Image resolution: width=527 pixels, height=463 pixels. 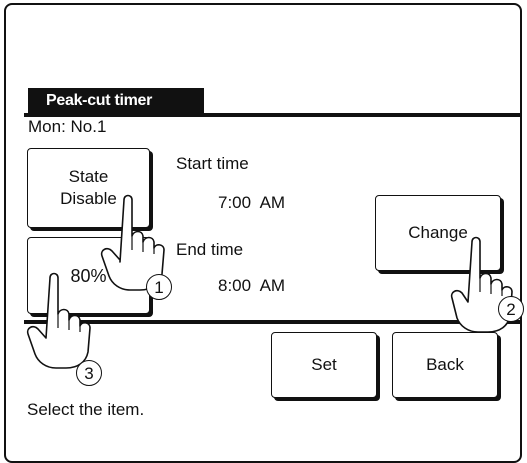 What do you see at coordinates (252, 202) in the screenshot?
I see `start-time-value: 7:00 AM` at bounding box center [252, 202].